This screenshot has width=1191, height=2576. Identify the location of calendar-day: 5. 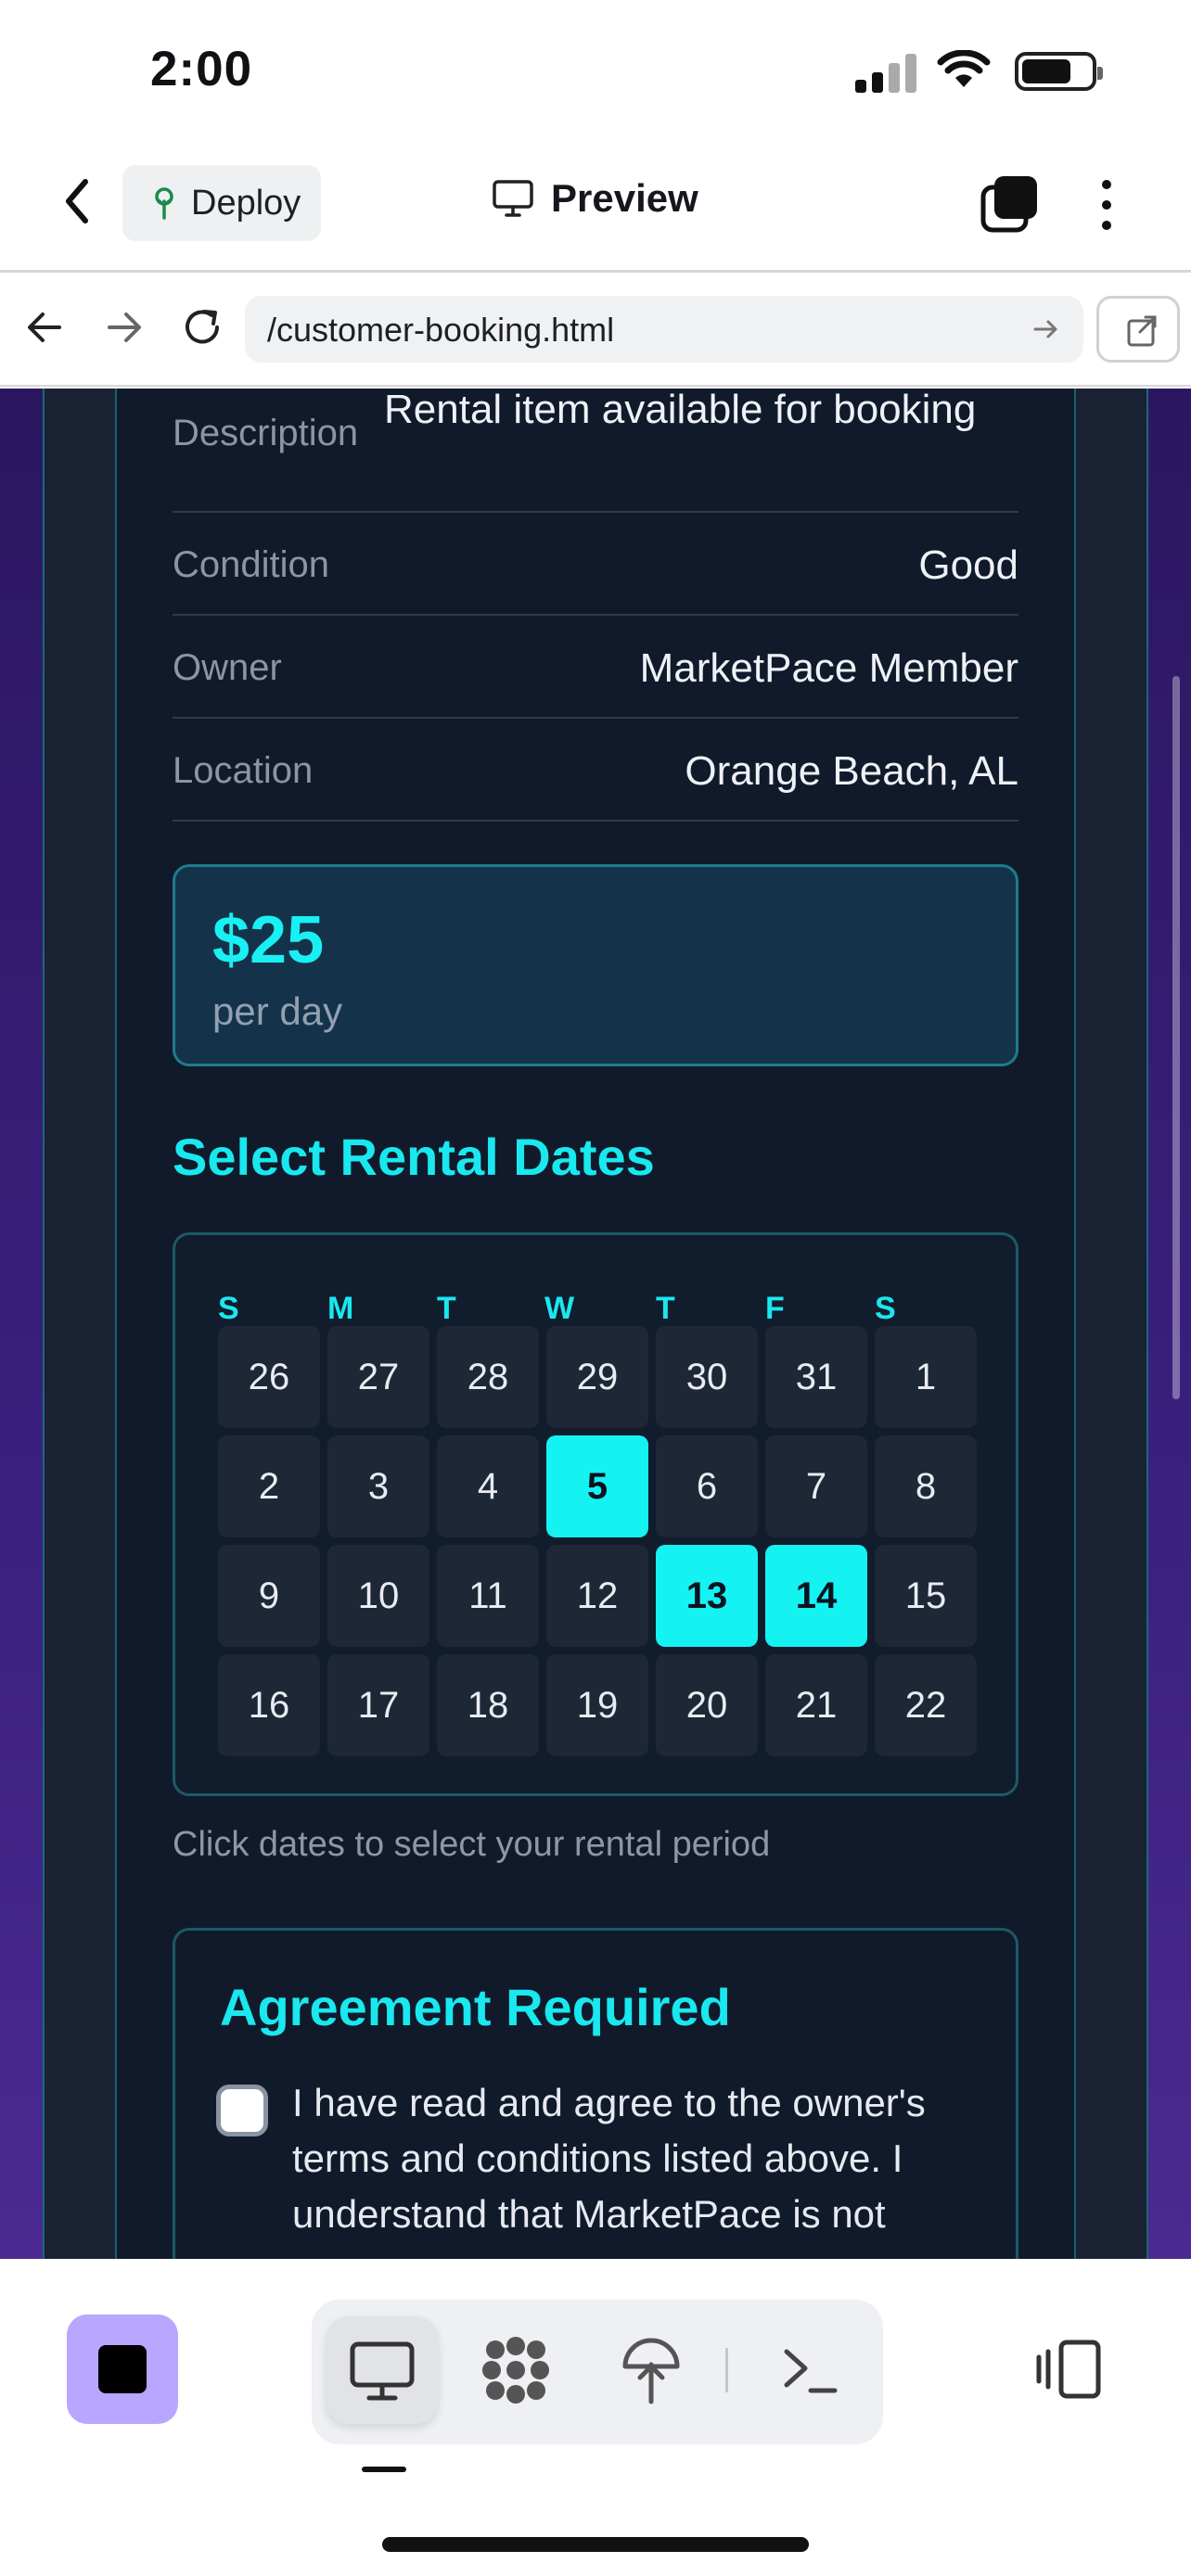
(597, 1486).